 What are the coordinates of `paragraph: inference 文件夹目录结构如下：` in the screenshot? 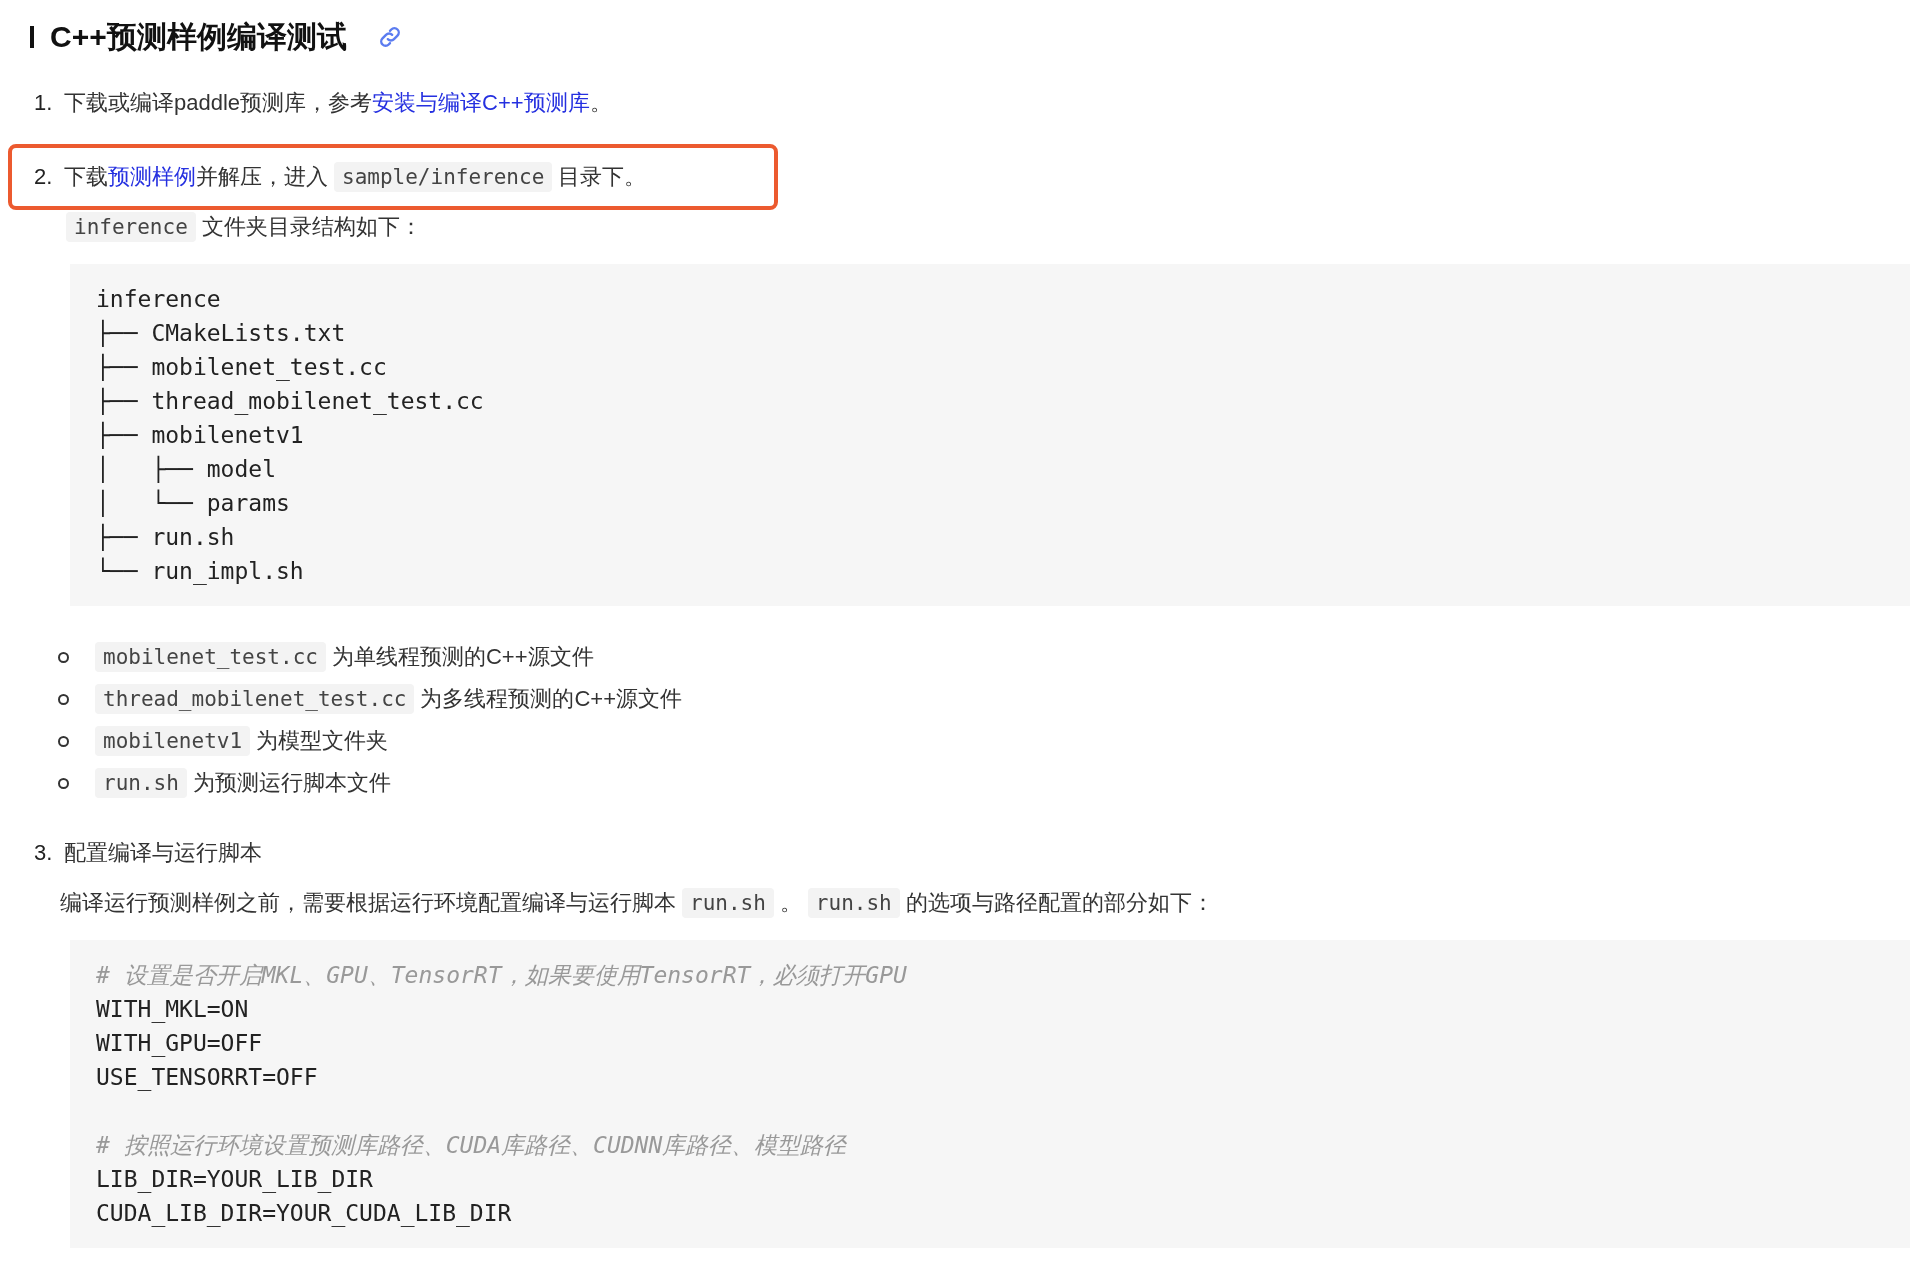 It's located at (955, 227).